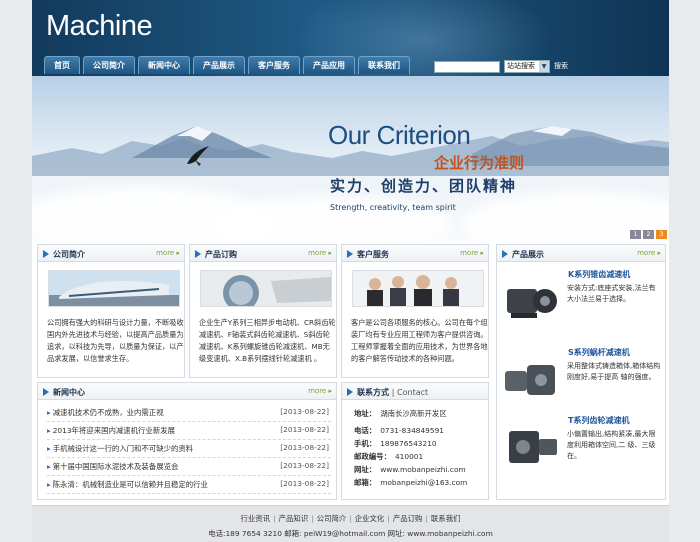  What do you see at coordinates (332, 518) in the screenshot?
I see `footer-link: 公司简介` at bounding box center [332, 518].